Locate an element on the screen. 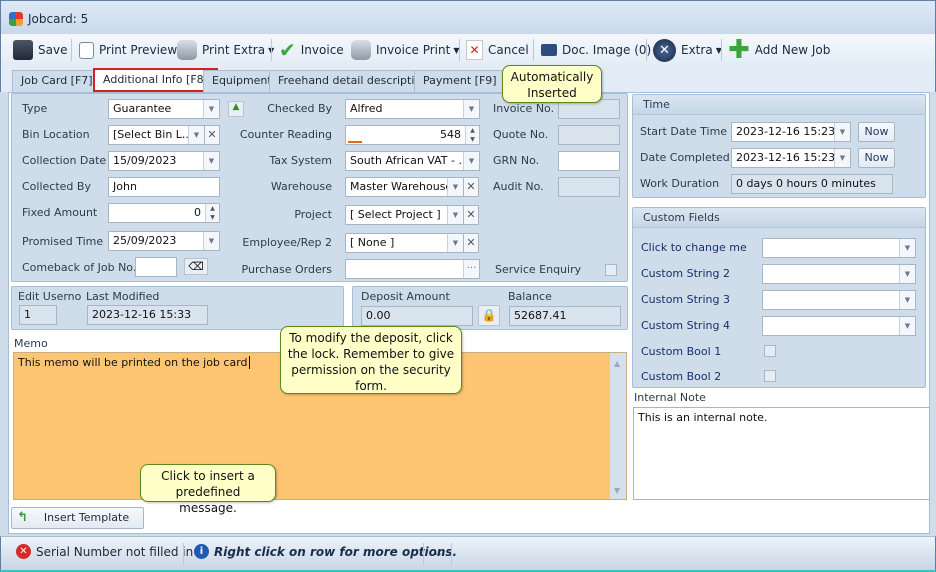 The image size is (936, 572). completed-now-button: Now is located at coordinates (876, 158).